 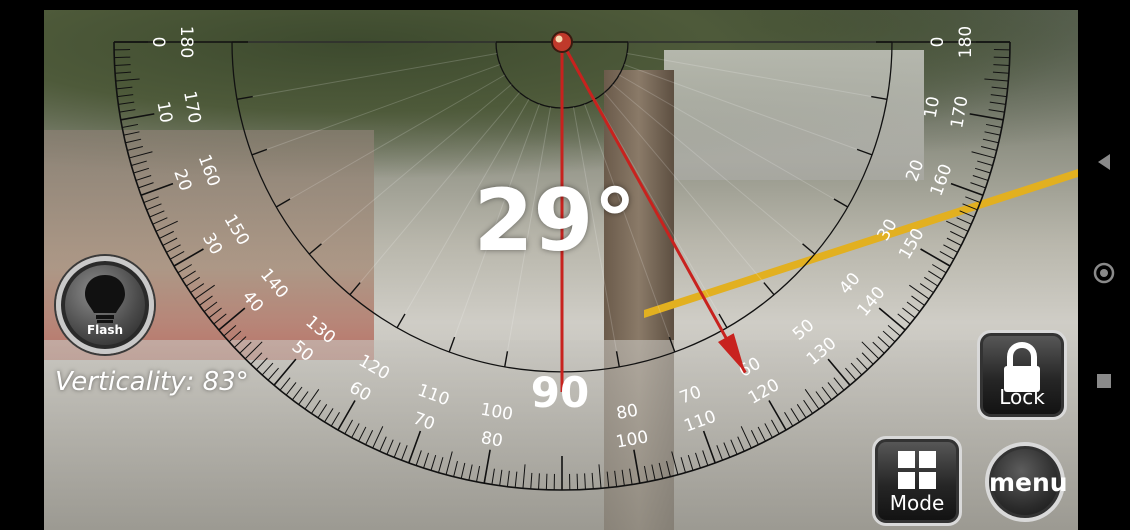 What do you see at coordinates (627, 412) in the screenshot?
I see `inner-scale-label: 80` at bounding box center [627, 412].